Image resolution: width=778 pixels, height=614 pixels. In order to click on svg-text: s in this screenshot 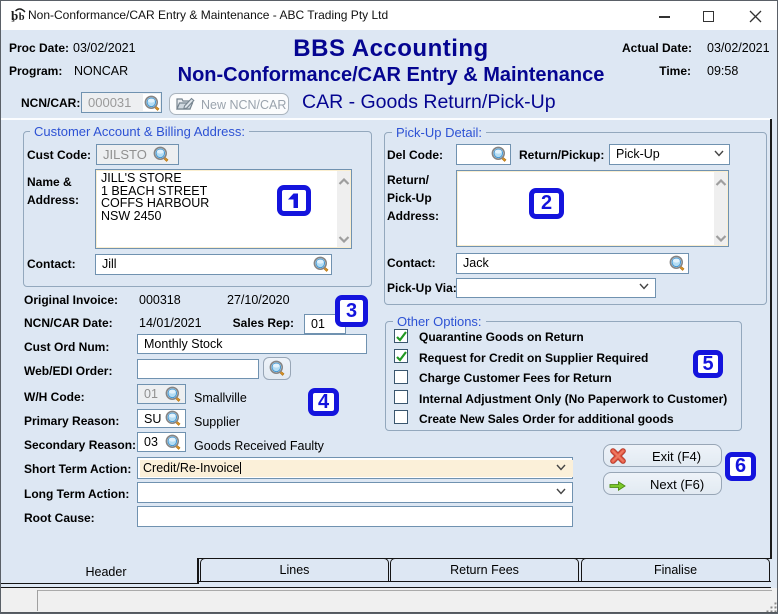, I will do `click(13, 19)`.